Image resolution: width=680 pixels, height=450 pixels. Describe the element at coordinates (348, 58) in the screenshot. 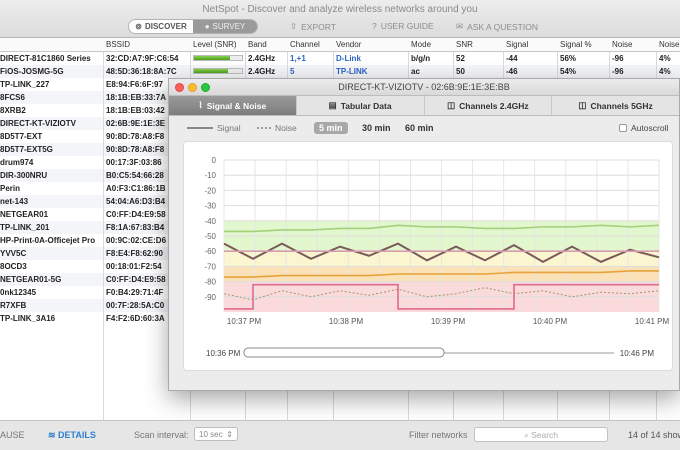

I see `cell-vendor: D-Link` at that location.